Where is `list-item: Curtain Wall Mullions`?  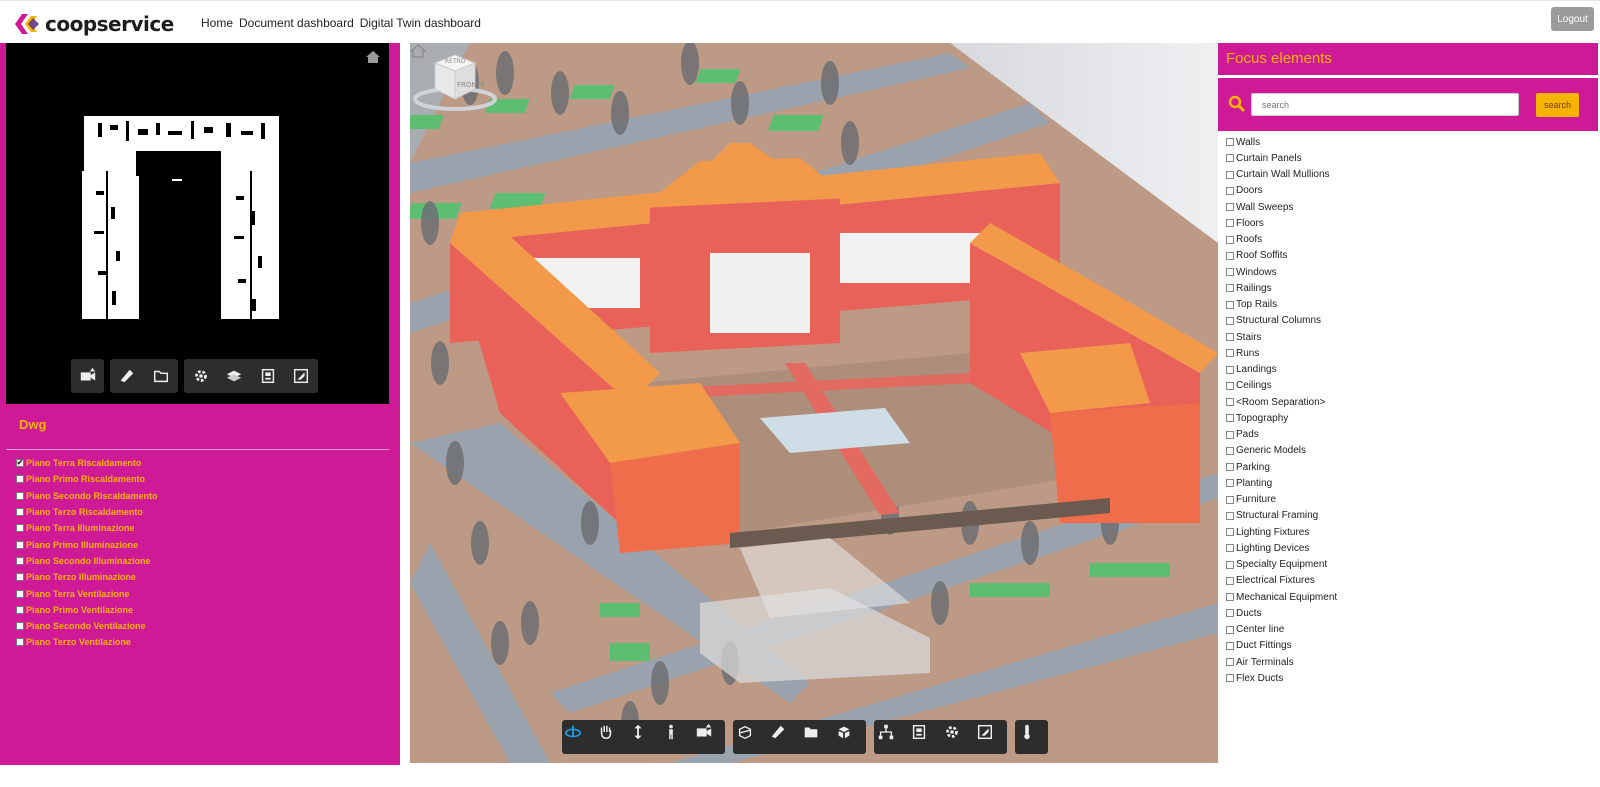
list-item: Curtain Wall Mullions is located at coordinates (1281, 175).